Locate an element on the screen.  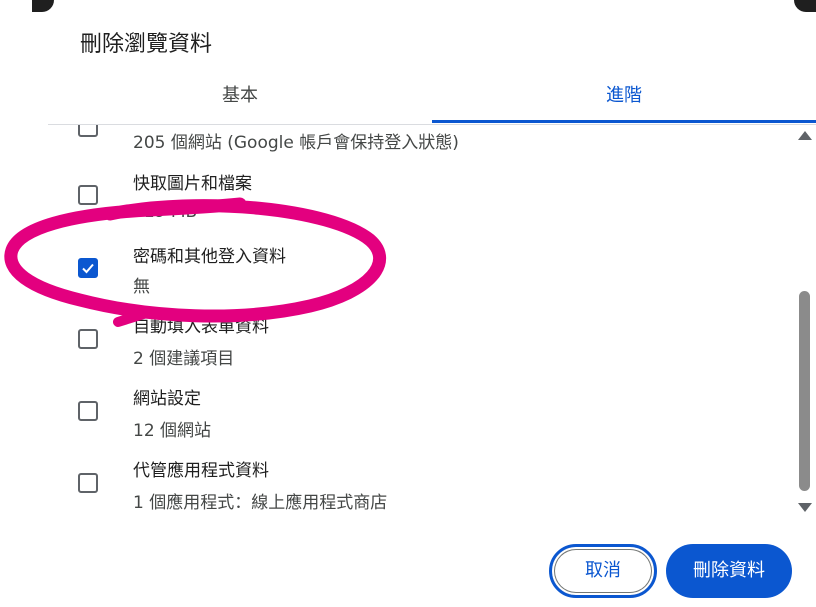
tab-advanced: 進階 is located at coordinates (624, 99).